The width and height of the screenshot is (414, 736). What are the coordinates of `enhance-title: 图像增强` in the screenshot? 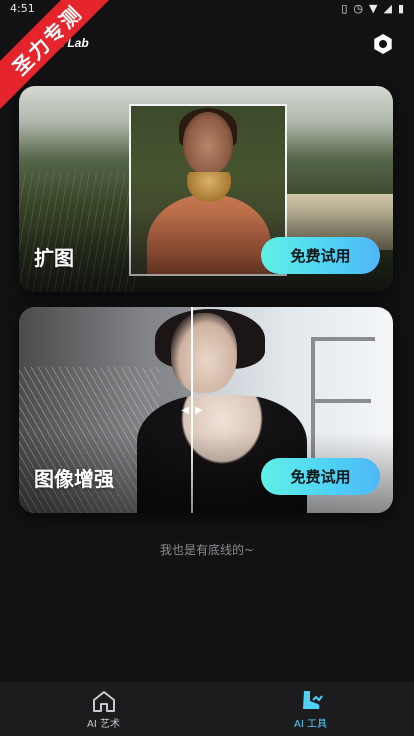 It's located at (74, 479).